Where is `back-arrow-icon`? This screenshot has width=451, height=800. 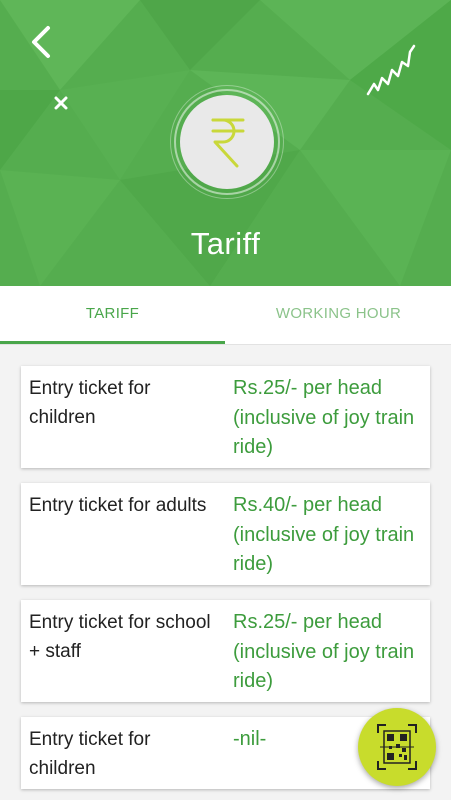 back-arrow-icon is located at coordinates (42, 42).